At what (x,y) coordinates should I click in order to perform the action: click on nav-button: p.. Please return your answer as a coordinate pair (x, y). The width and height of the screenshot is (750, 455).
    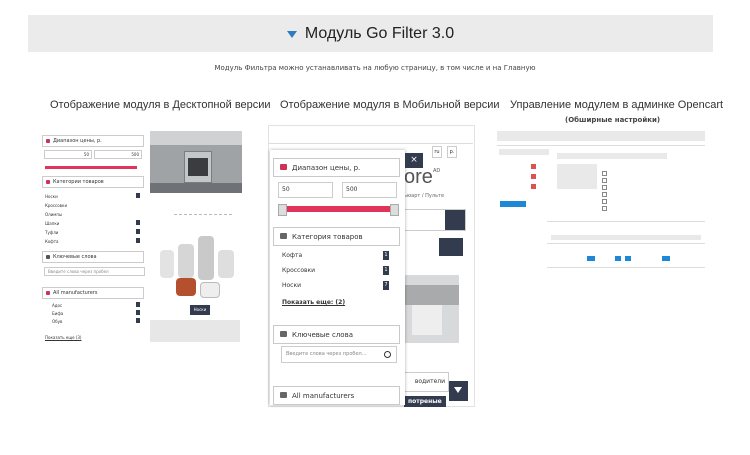
    Looking at the image, I should click on (452, 152).